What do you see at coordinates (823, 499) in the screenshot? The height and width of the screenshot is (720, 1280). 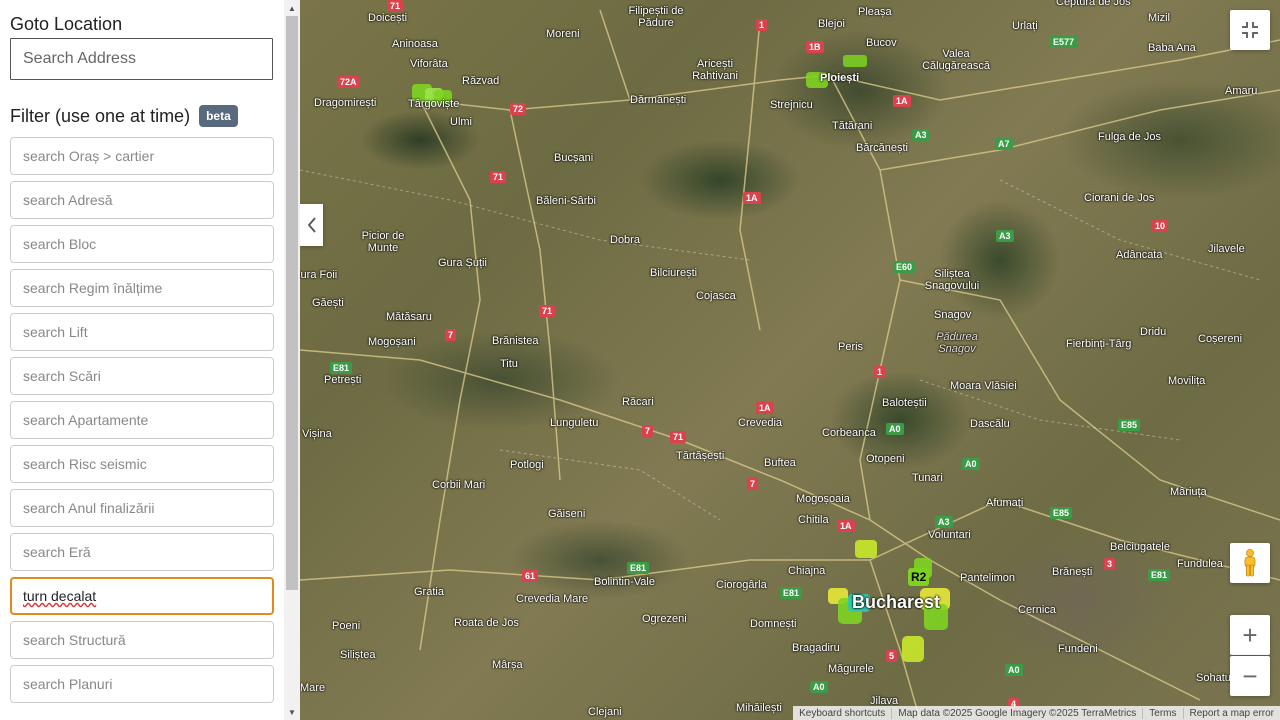 I see `place-label: Mogoșoaia` at bounding box center [823, 499].